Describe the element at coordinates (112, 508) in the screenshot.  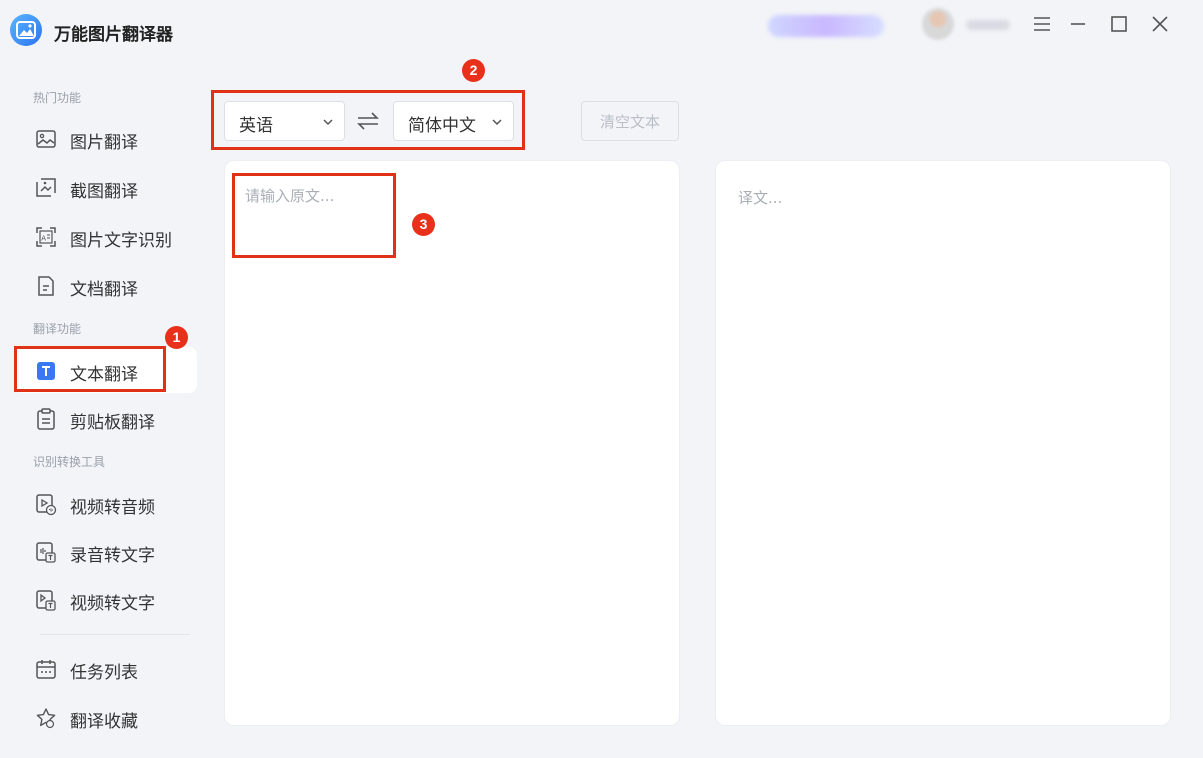
I see `sidebar-item-label: 视频转音频` at that location.